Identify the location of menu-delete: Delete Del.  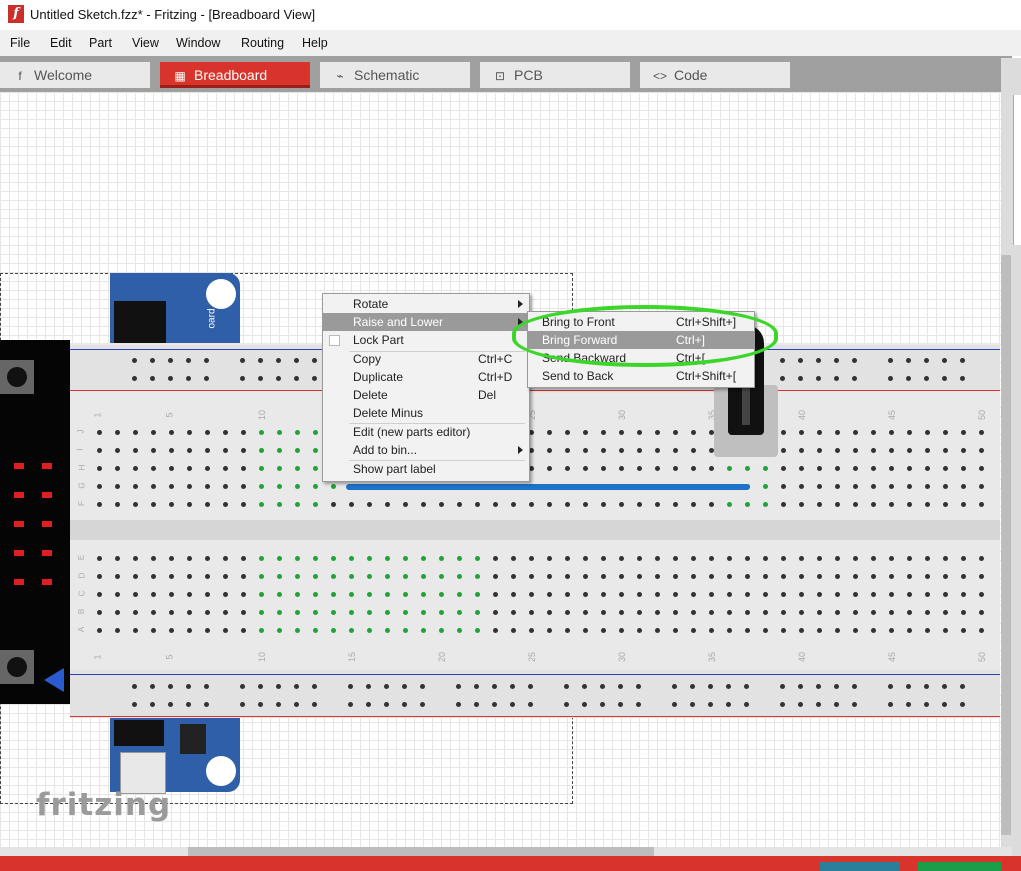
(426, 395).